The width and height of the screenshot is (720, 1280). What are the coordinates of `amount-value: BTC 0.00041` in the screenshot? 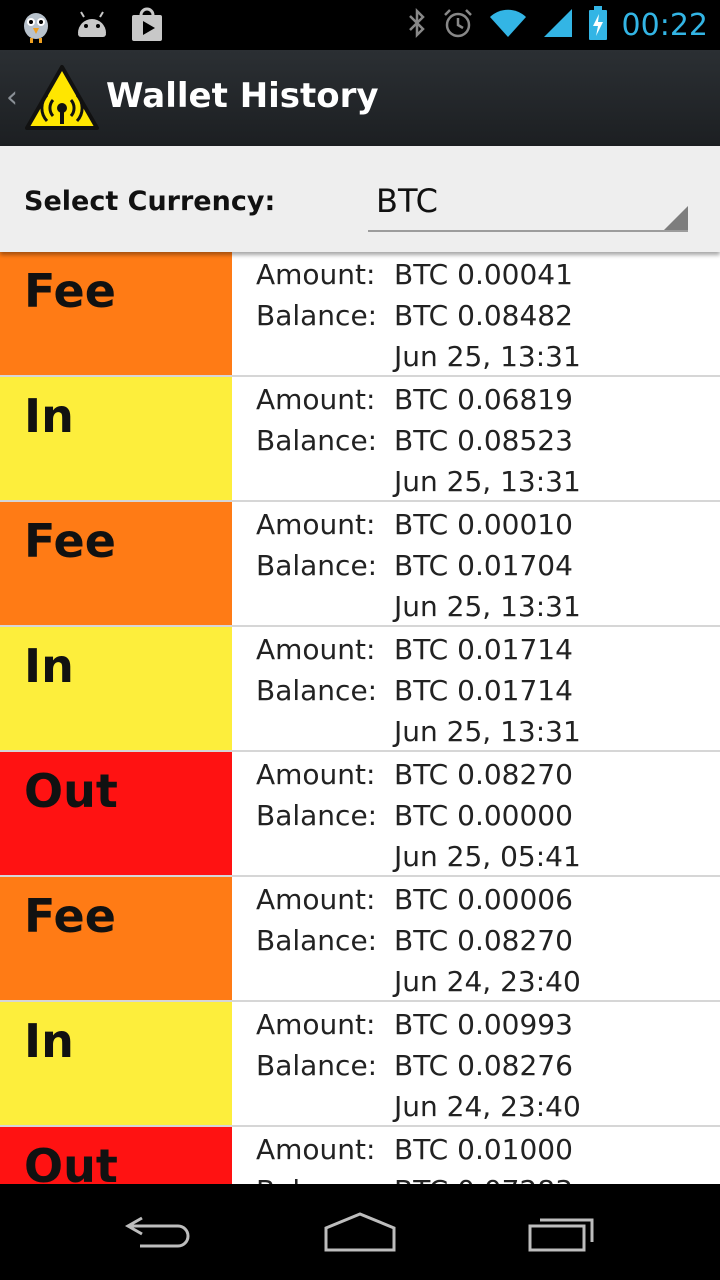 It's located at (483, 274).